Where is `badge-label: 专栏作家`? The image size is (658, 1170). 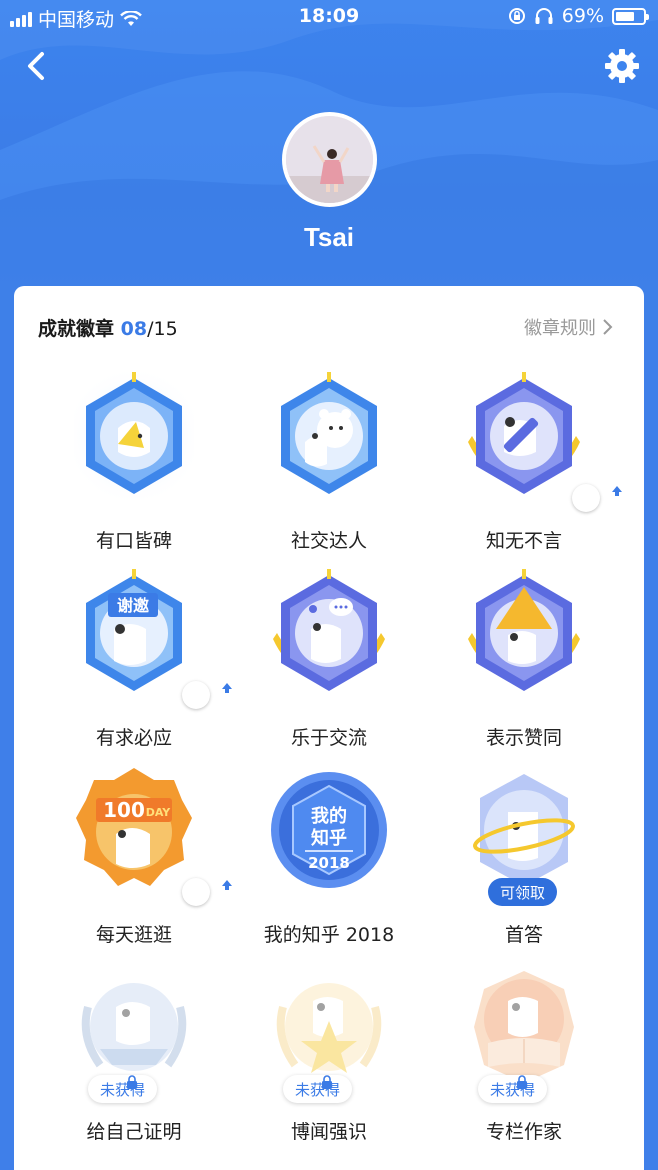
badge-label: 专栏作家 is located at coordinates (523, 1132).